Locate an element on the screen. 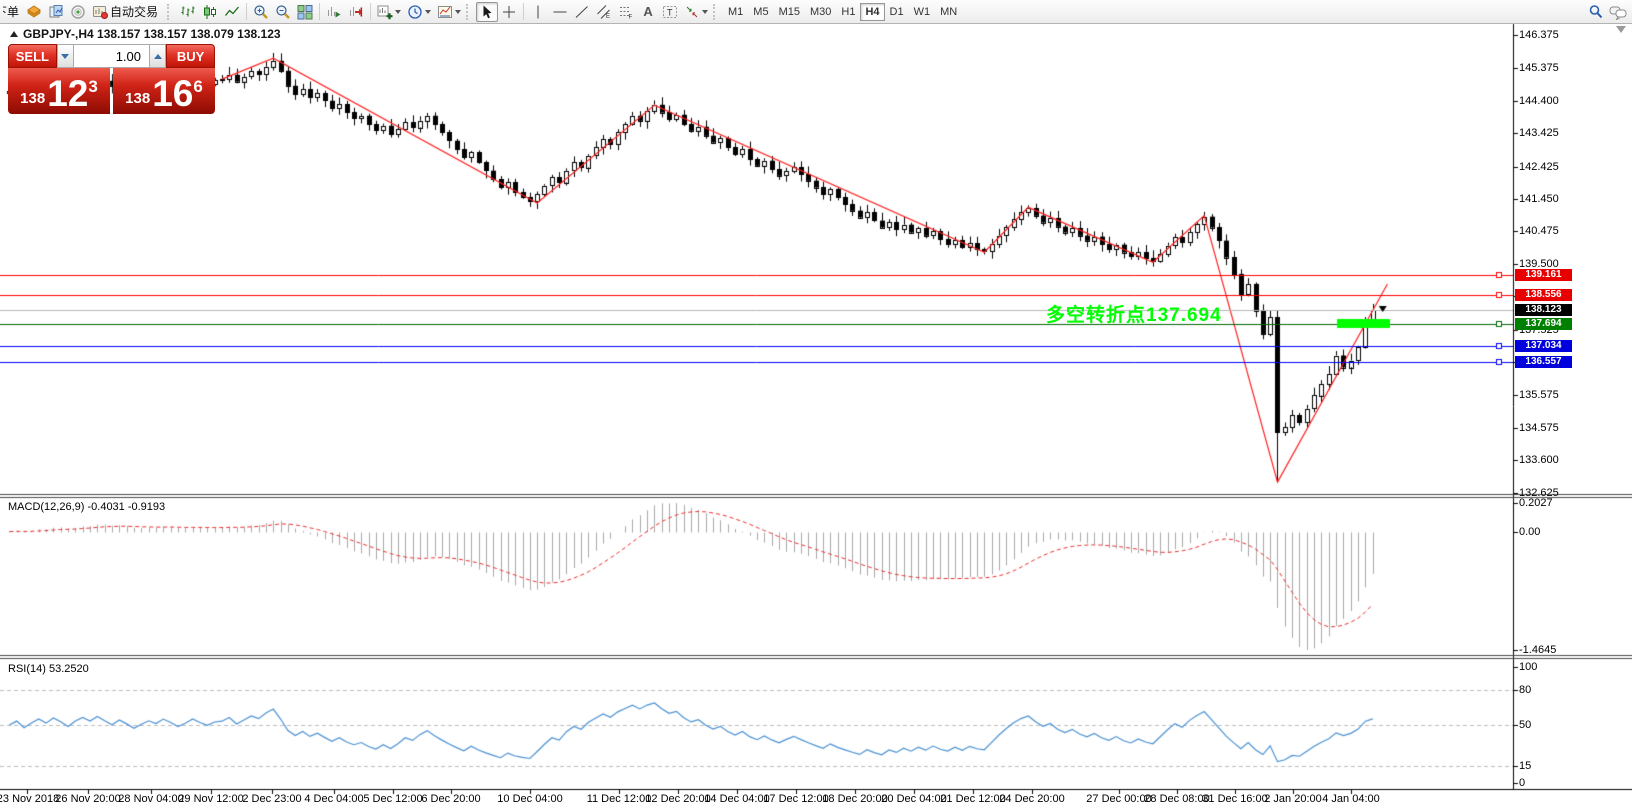  vertical-line-tool-button is located at coordinates (538, 12).